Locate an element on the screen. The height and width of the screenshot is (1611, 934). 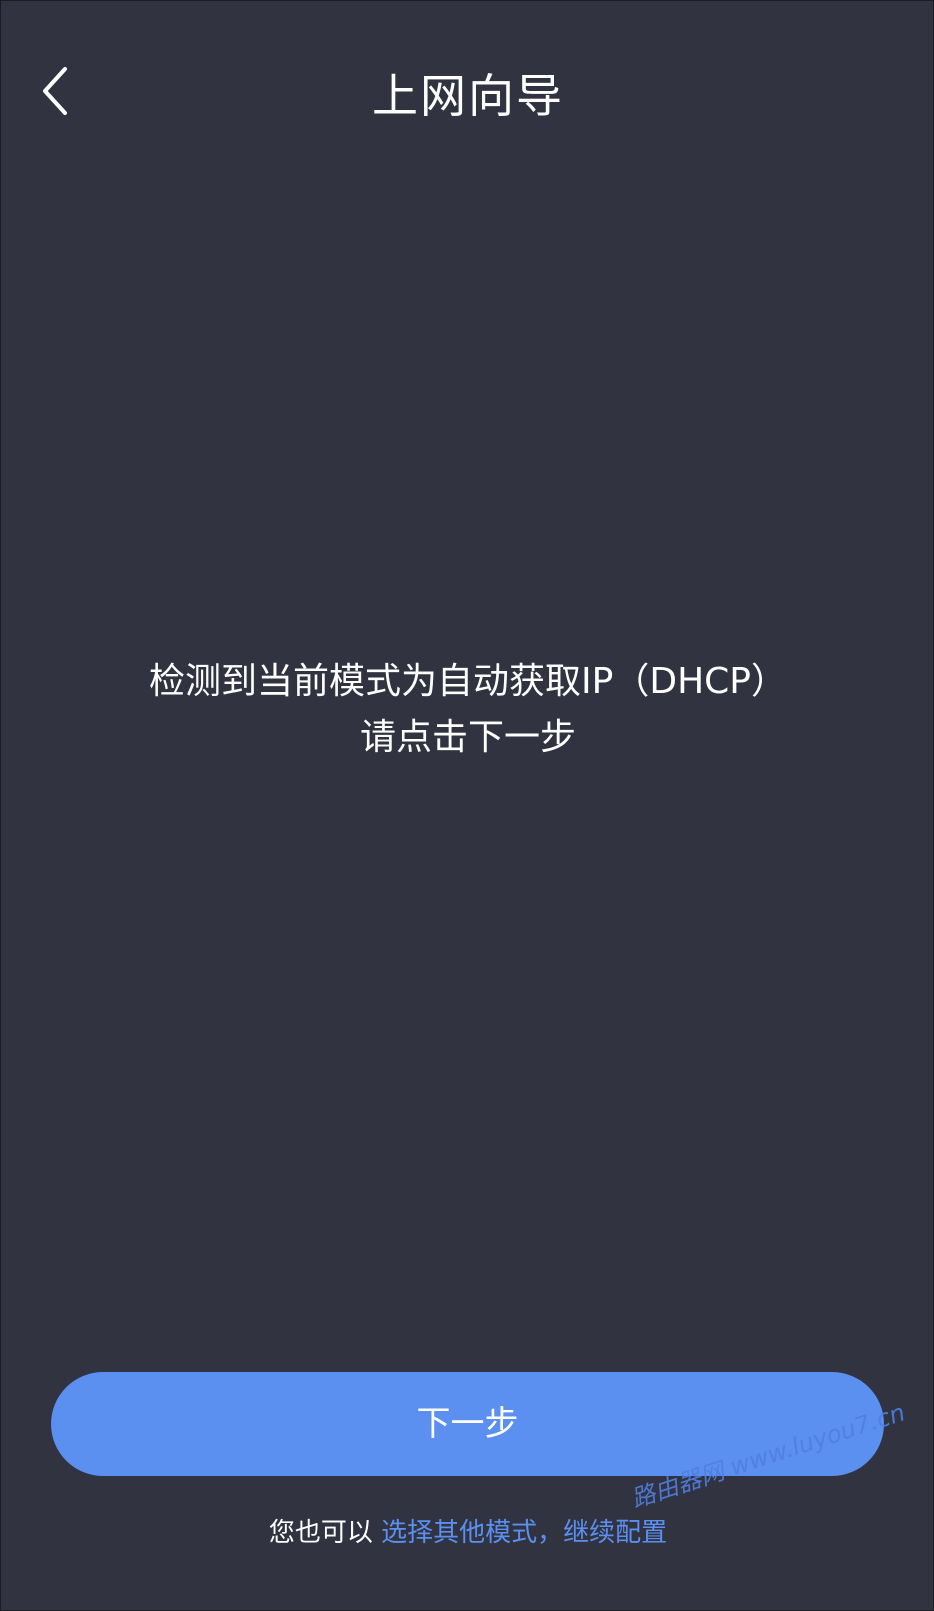
nav-header: 上网向导 is located at coordinates (467, 96).